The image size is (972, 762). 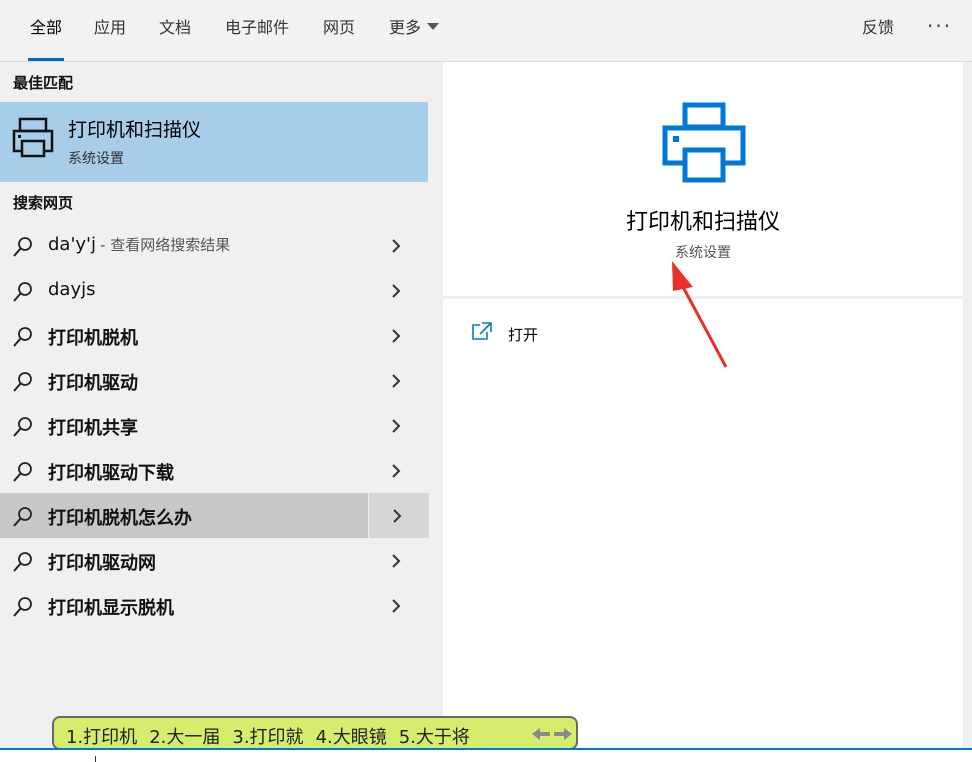 I want to click on web-search-heading: 搜索网页, so click(x=43, y=203).